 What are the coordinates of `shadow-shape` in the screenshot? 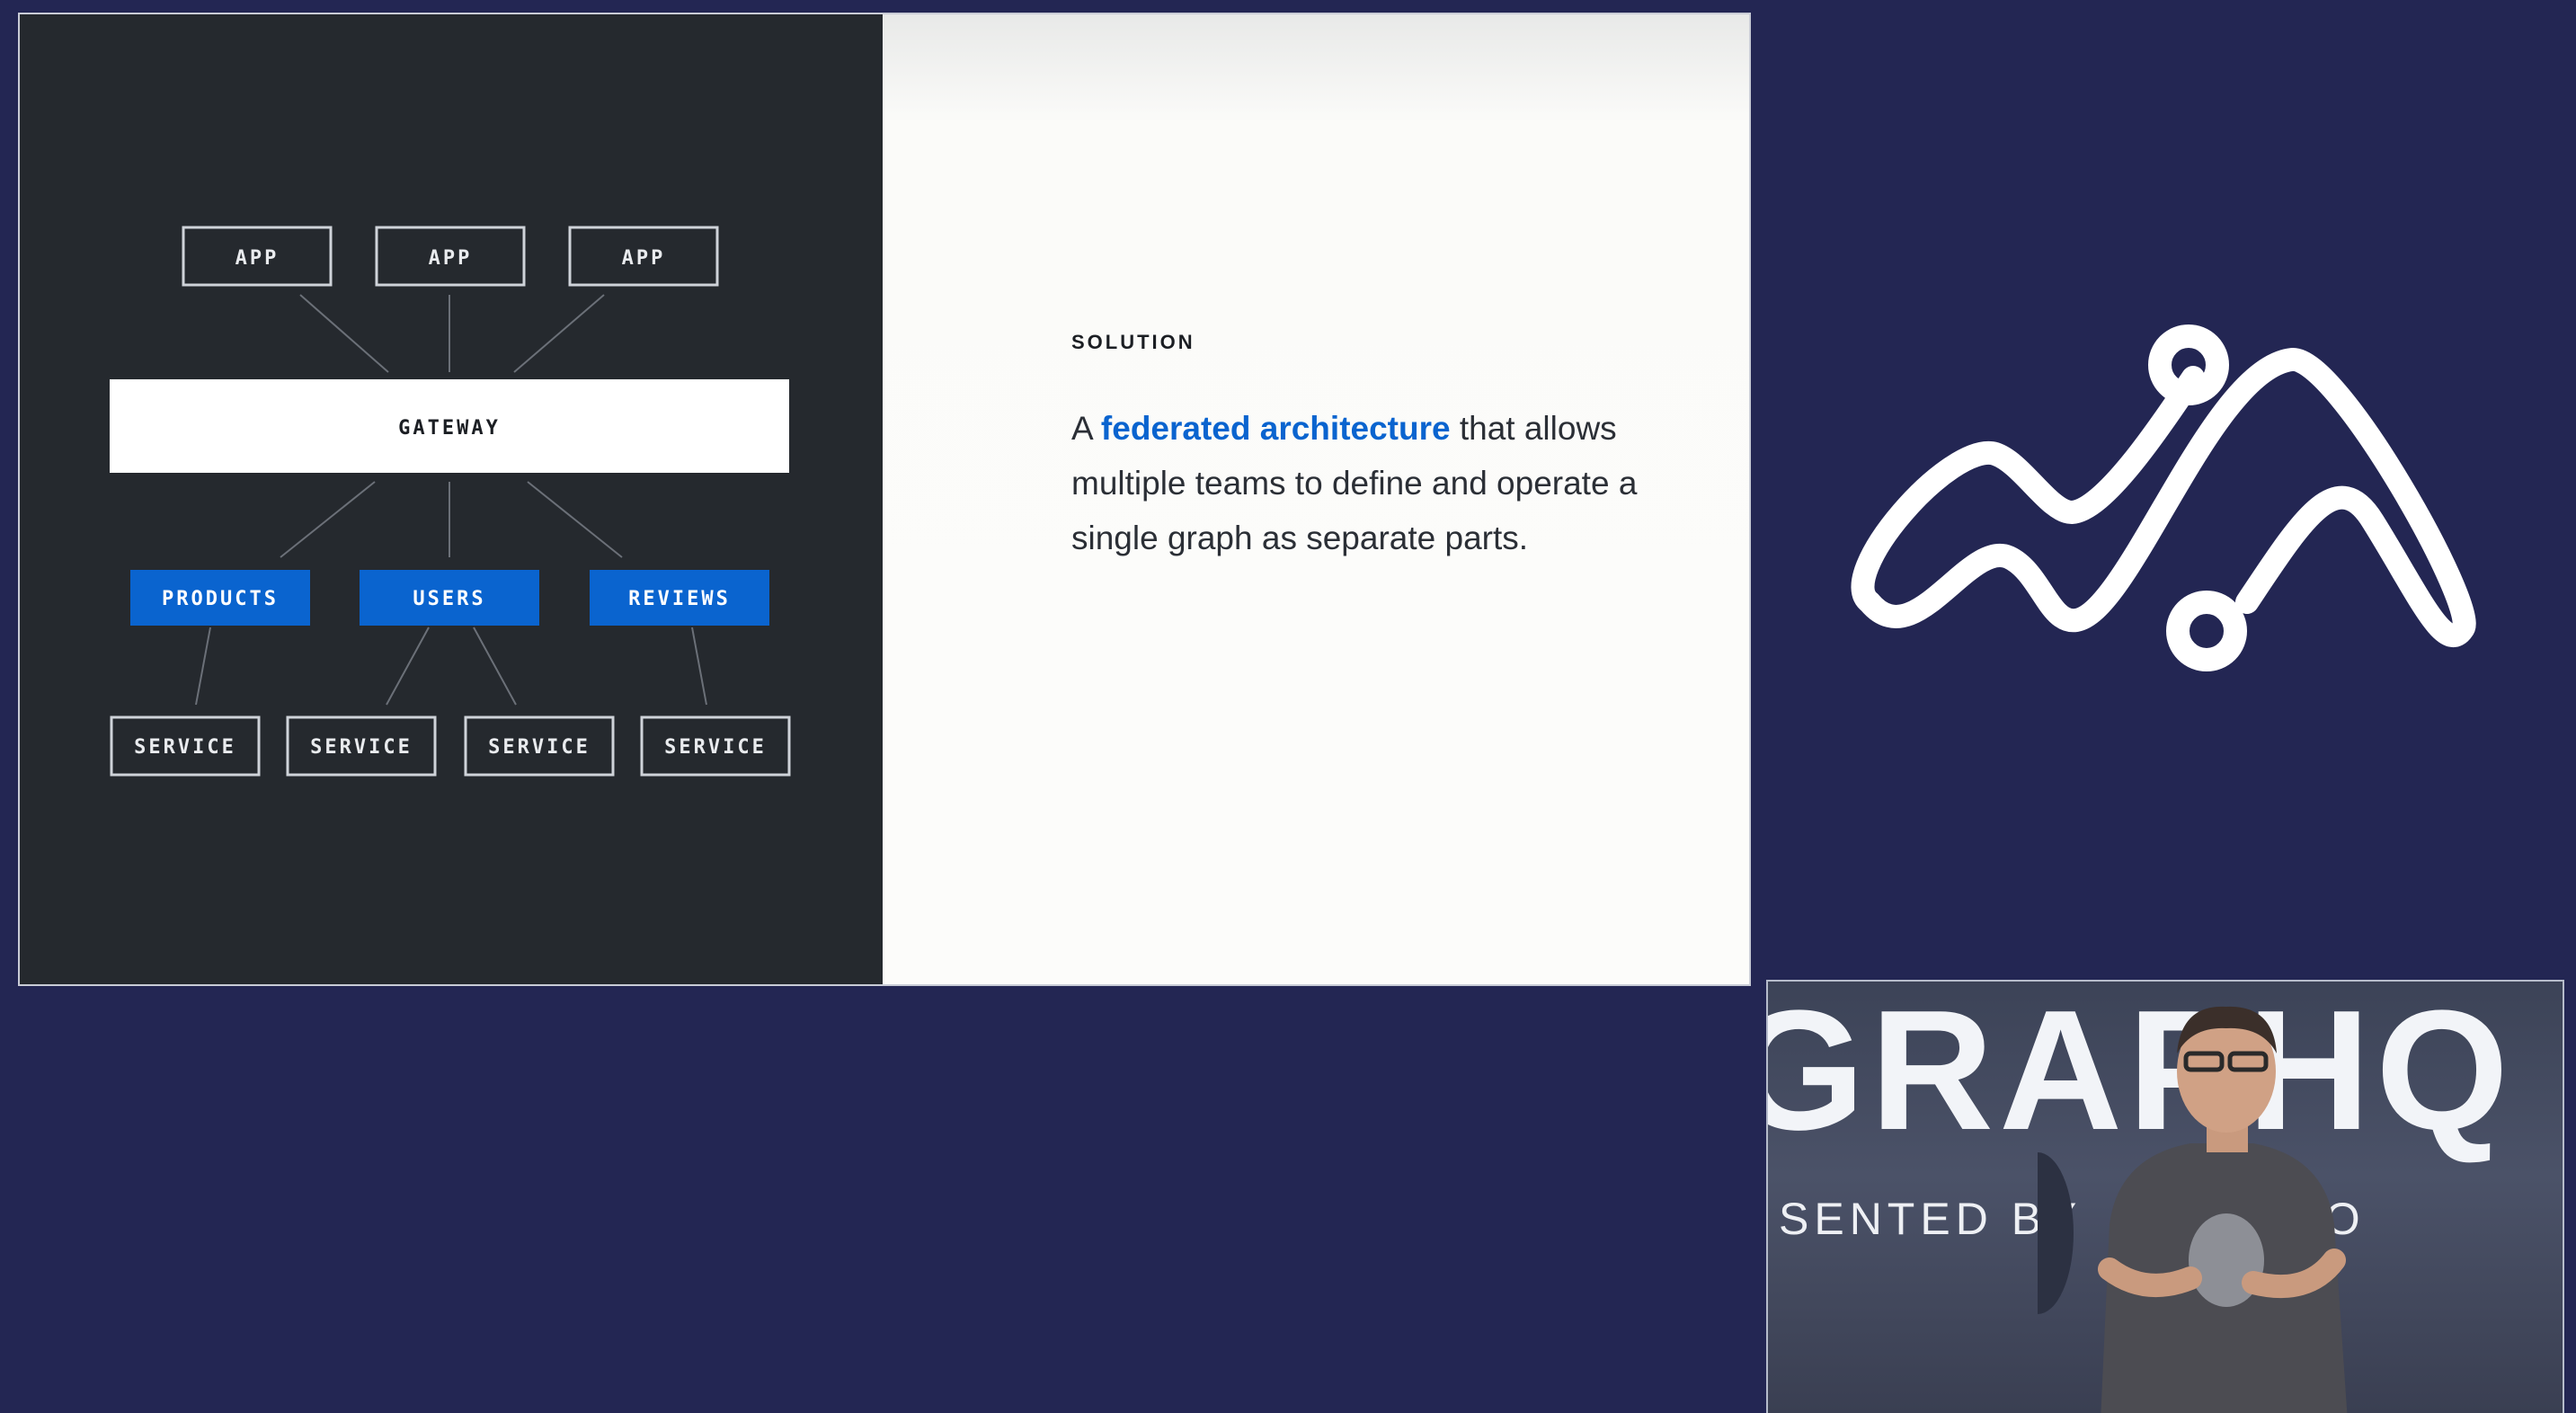 It's located at (2056, 1233).